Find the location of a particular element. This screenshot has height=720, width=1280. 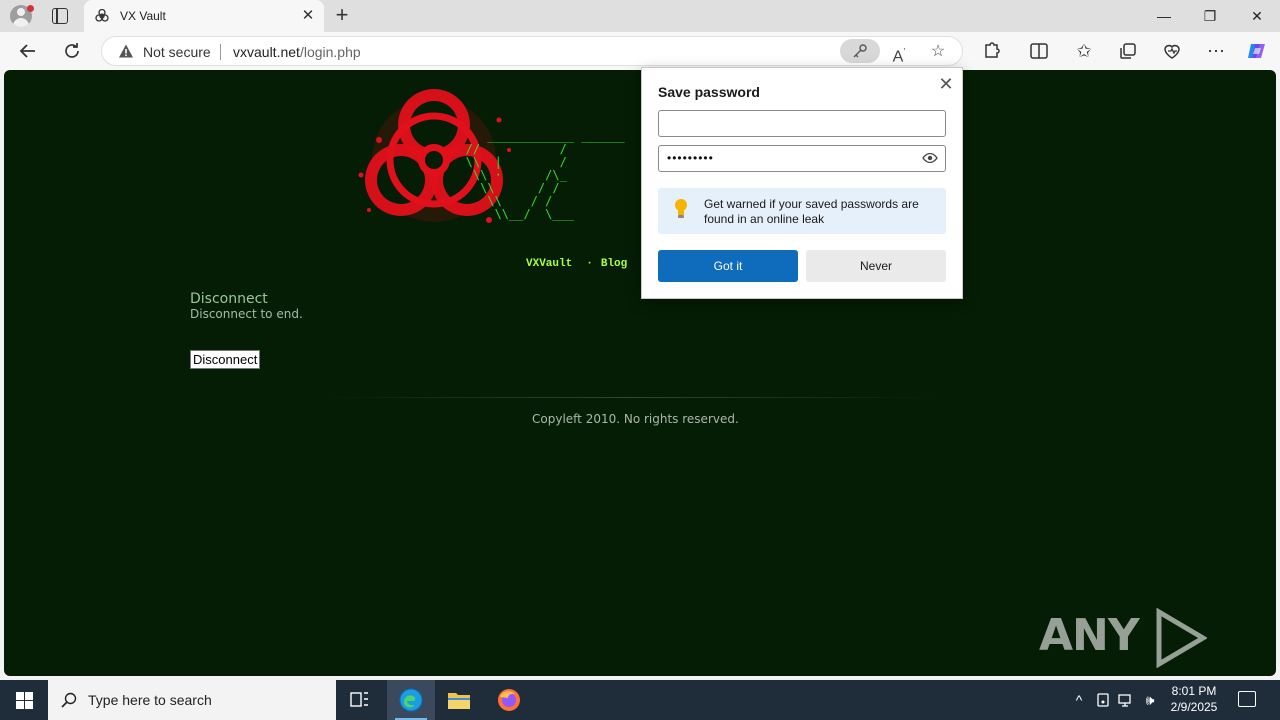

taskbar-search: Type here to search is located at coordinates (192, 700).